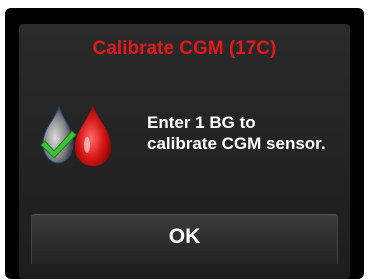 This screenshot has width=373, height=279. Describe the element at coordinates (247, 133) in the screenshot. I see `calibration-message: Enter 1 BG to calibrate CGM sensor.` at that location.